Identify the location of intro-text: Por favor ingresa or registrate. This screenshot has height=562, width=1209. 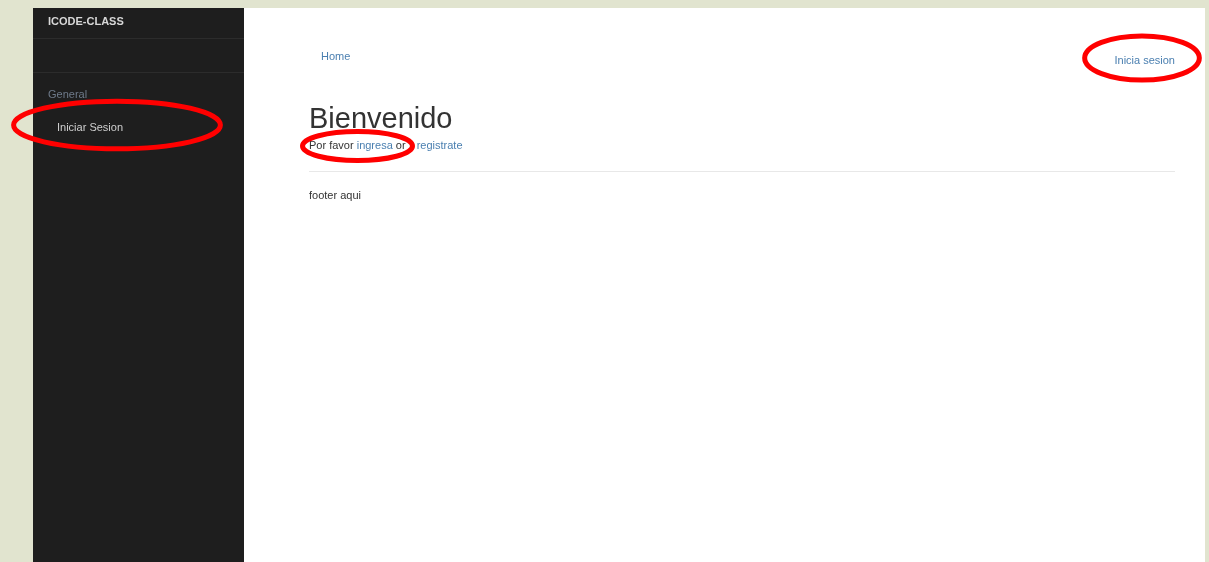
(386, 145).